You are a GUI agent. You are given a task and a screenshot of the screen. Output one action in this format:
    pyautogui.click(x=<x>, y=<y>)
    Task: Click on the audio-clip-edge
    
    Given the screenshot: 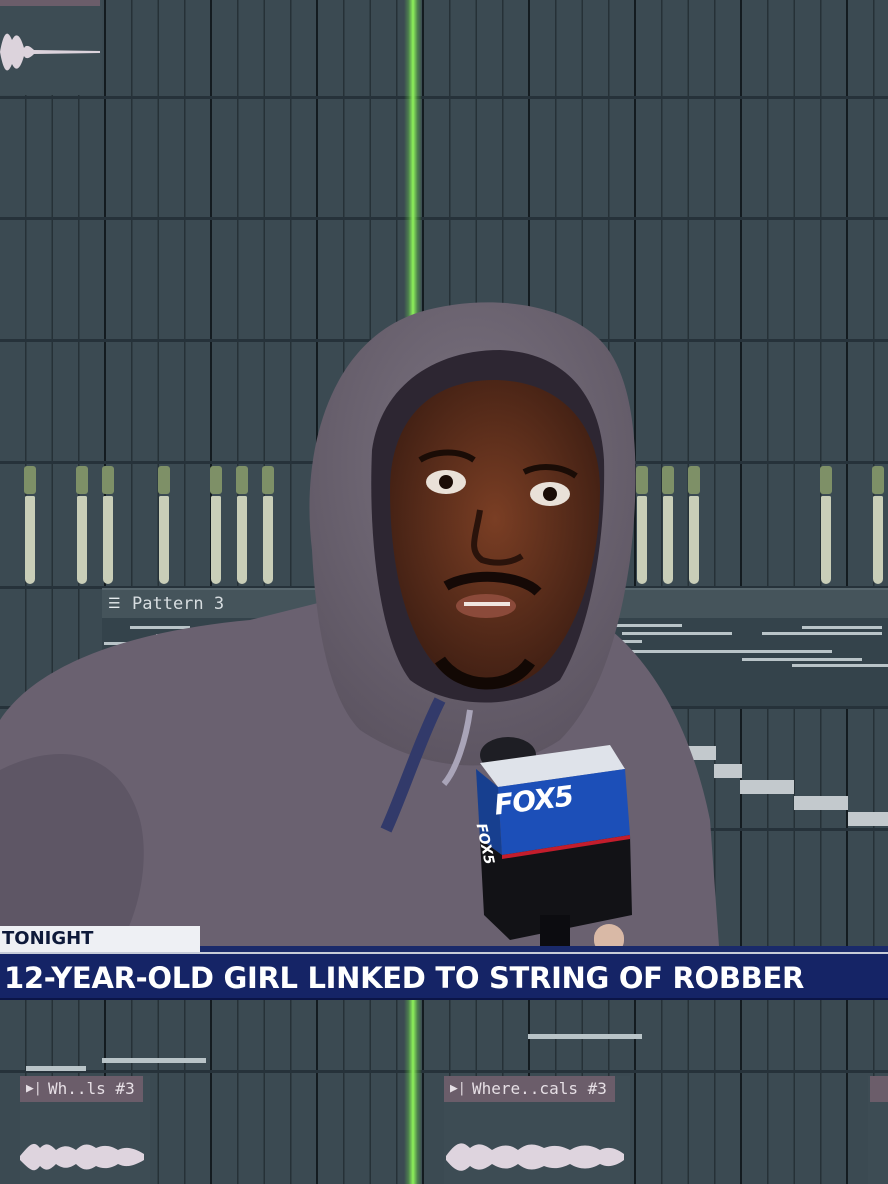 What is the action you would take?
    pyautogui.click(x=878, y=1130)
    